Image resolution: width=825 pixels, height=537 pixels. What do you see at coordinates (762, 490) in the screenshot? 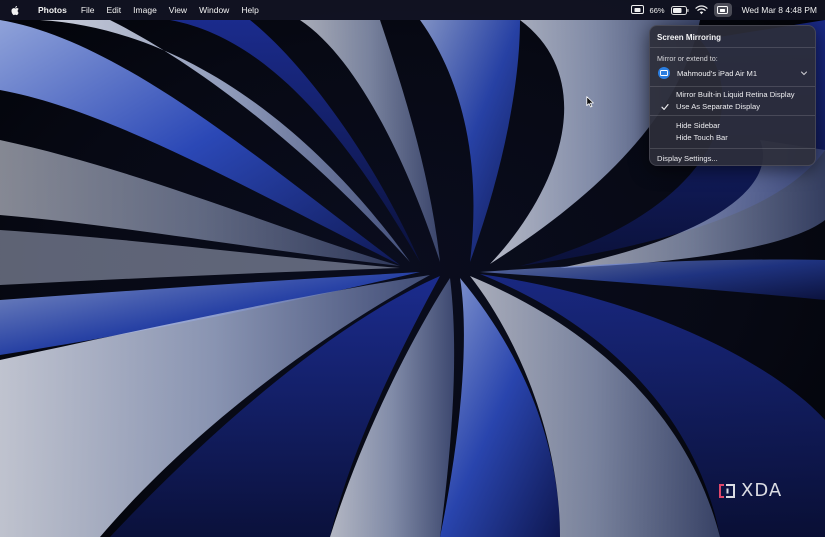
I see `watermark-text: XDA` at bounding box center [762, 490].